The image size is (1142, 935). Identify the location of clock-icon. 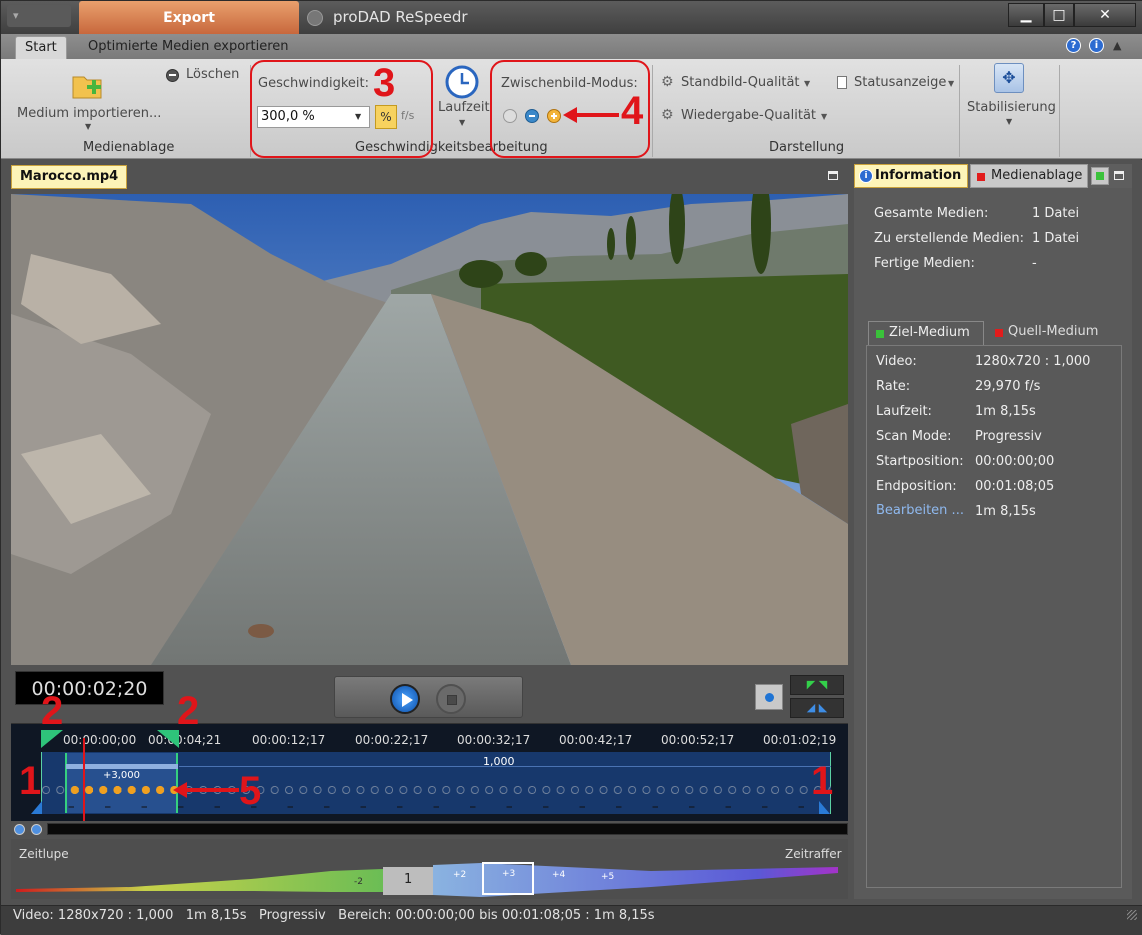
(462, 82).